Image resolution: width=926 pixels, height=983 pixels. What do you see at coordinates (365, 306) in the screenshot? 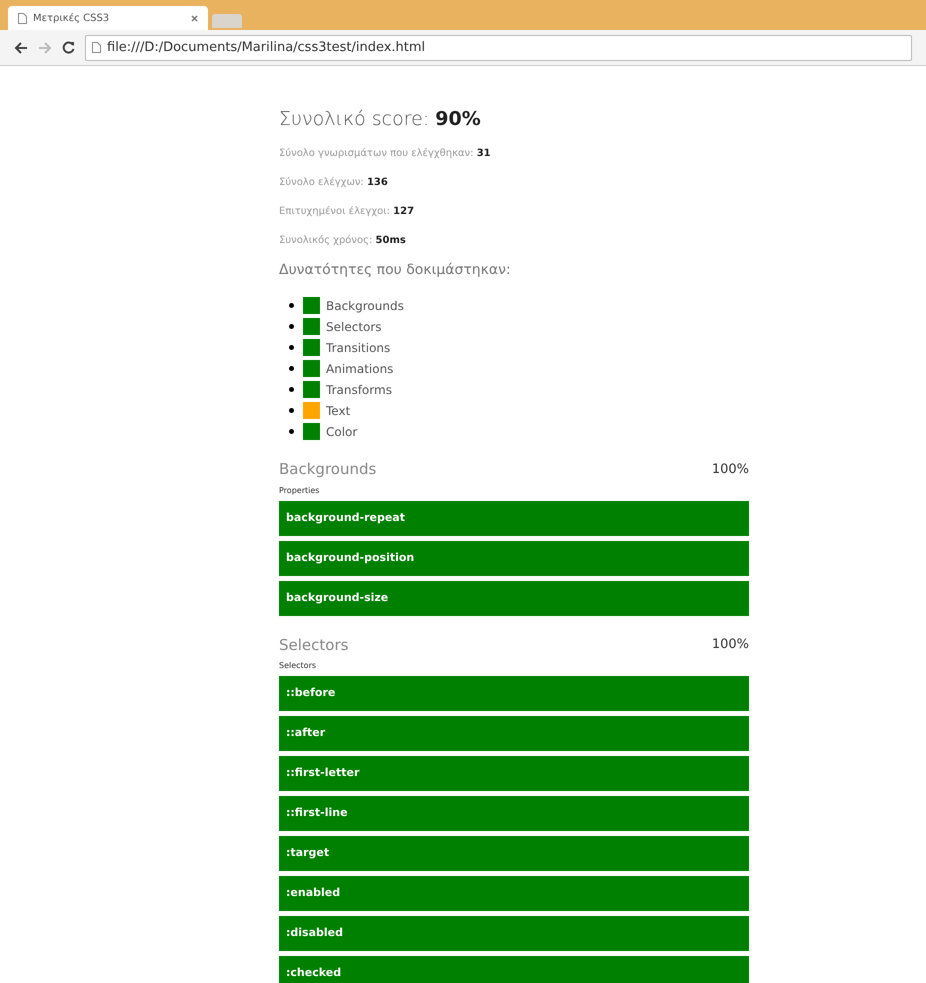
I see `feature-name: Backgrounds` at bounding box center [365, 306].